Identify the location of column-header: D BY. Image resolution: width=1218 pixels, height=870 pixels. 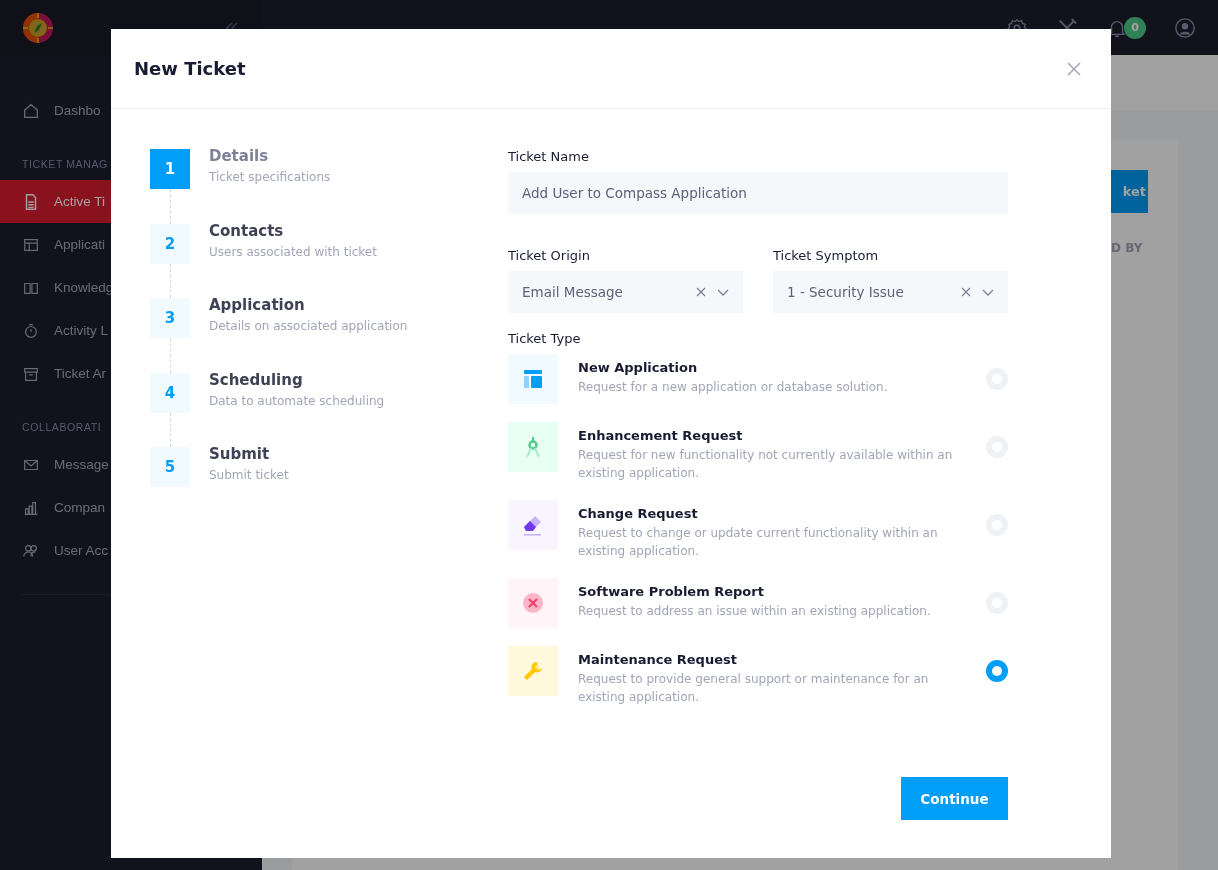
(1127, 248).